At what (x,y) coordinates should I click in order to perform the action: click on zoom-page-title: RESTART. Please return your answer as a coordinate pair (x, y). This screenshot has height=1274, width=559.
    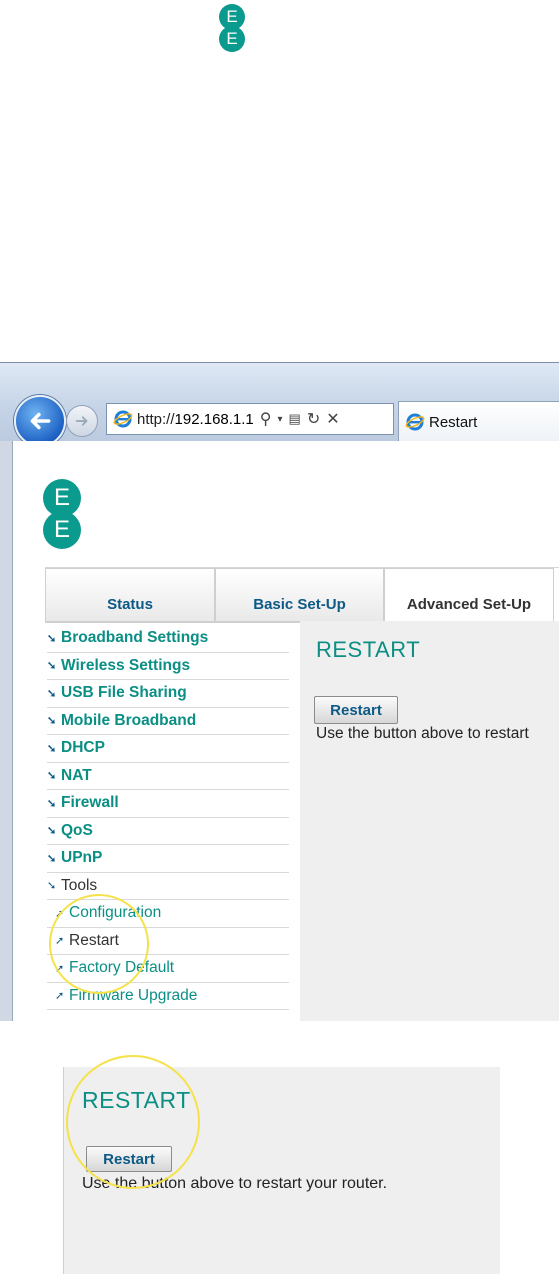
    Looking at the image, I should click on (136, 1100).